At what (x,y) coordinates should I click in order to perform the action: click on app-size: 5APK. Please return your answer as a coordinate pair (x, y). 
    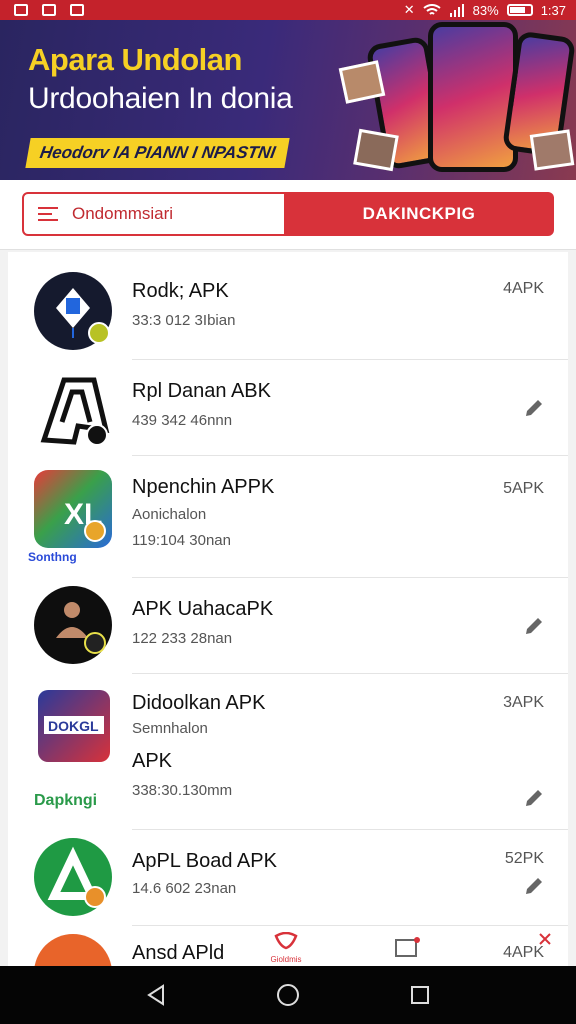
    Looking at the image, I should click on (523, 488).